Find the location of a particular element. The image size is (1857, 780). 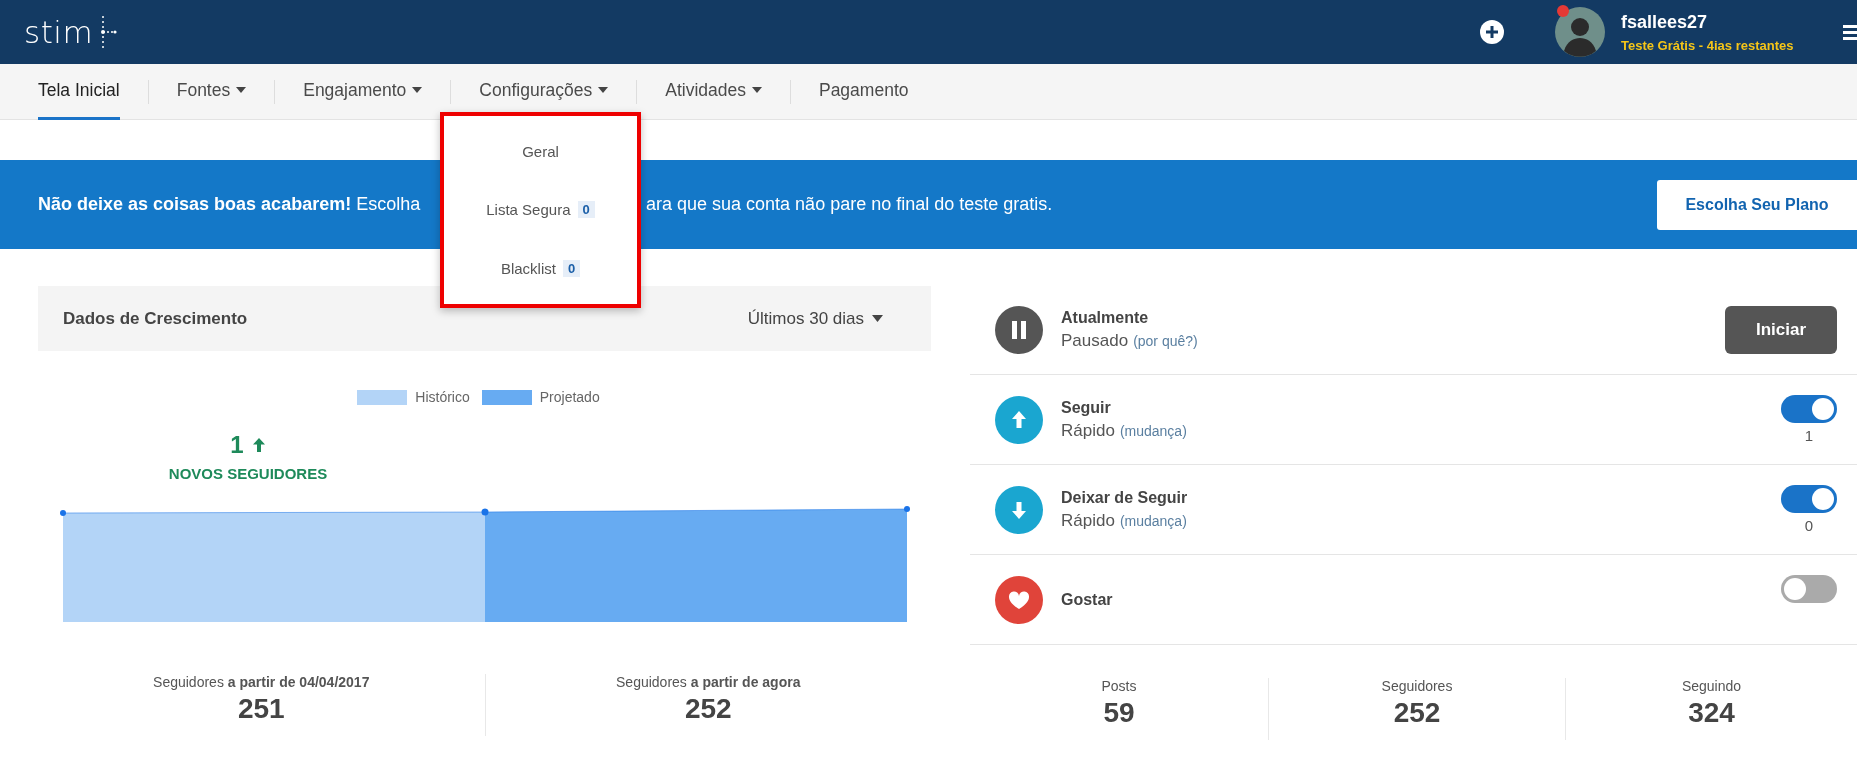

avatar-icon is located at coordinates (1580, 32).